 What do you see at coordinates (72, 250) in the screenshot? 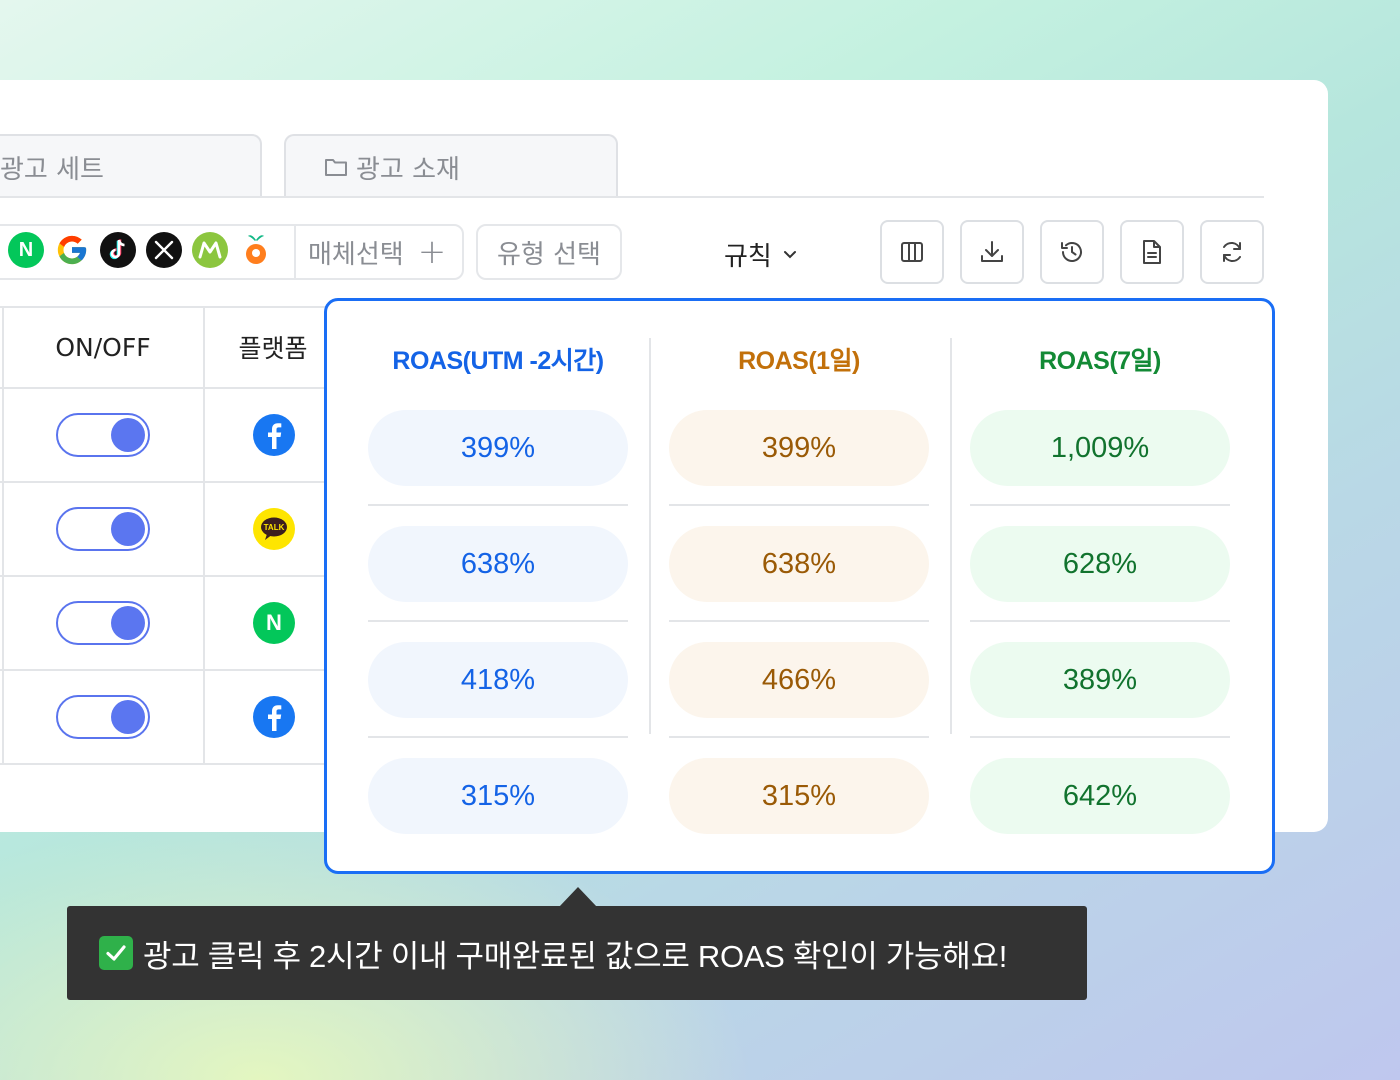
I see `google-icon` at bounding box center [72, 250].